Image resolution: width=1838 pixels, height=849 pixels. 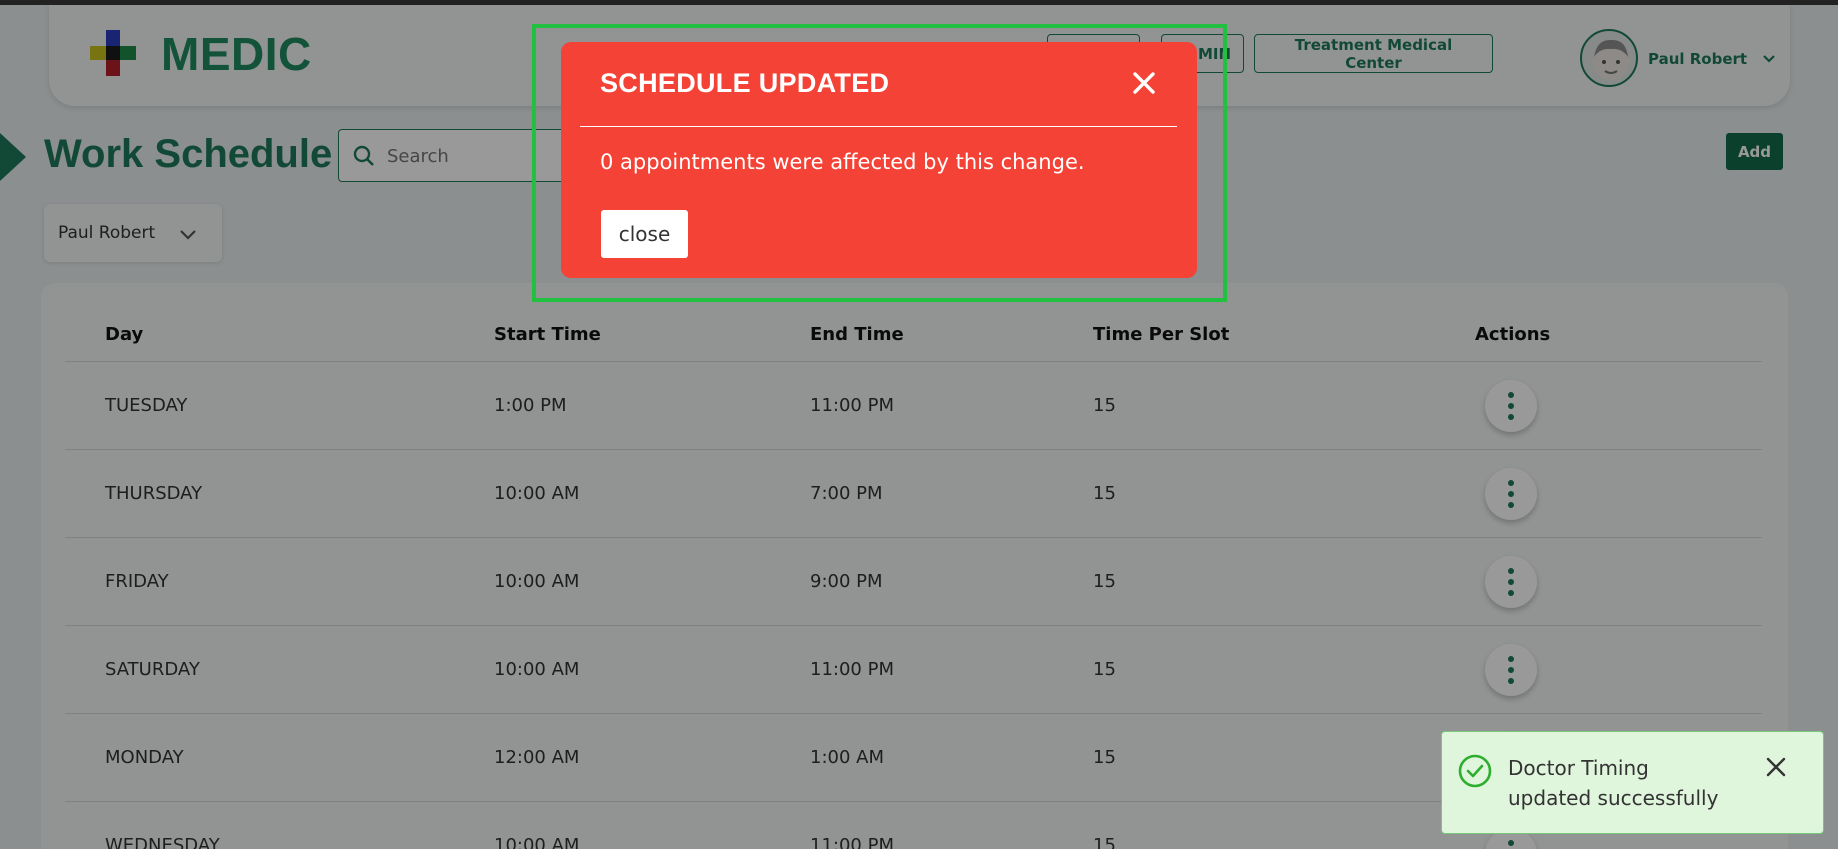 What do you see at coordinates (1613, 783) in the screenshot?
I see `toast-message: Doctor Timing updated successfully` at bounding box center [1613, 783].